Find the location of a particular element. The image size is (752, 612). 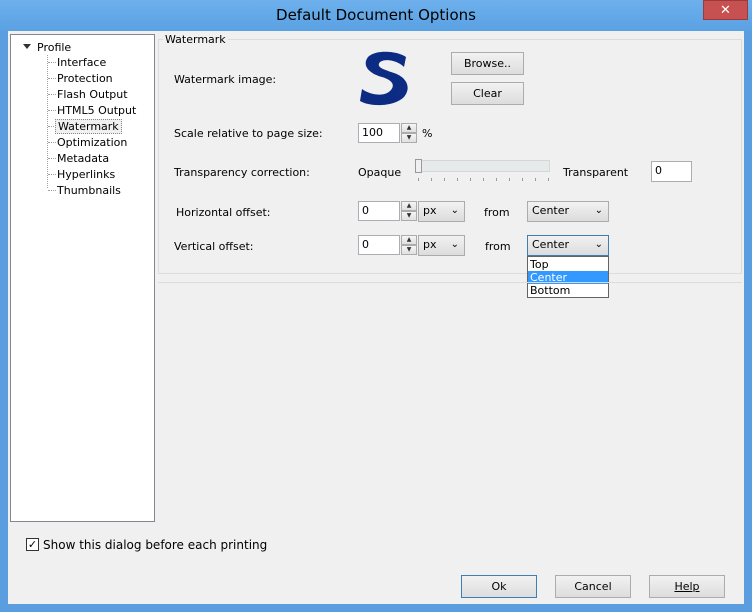

horizontal-offset-spinner: ▲ ▼ is located at coordinates (409, 211).